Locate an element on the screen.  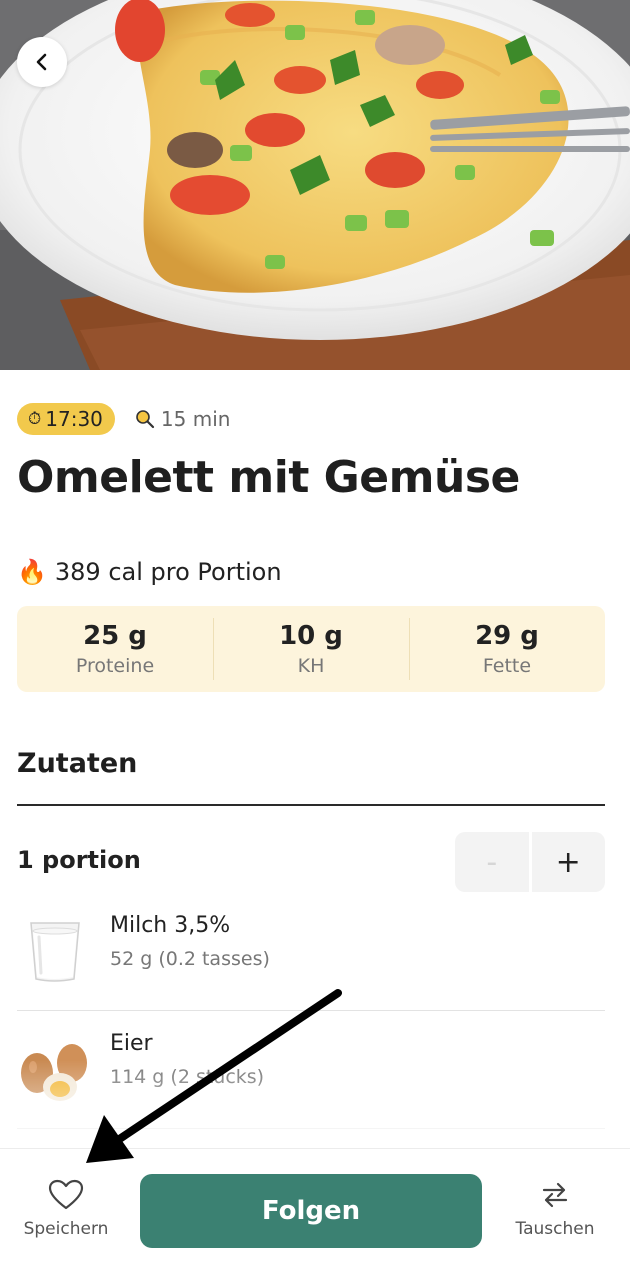
section-divider is located at coordinates (311, 805).